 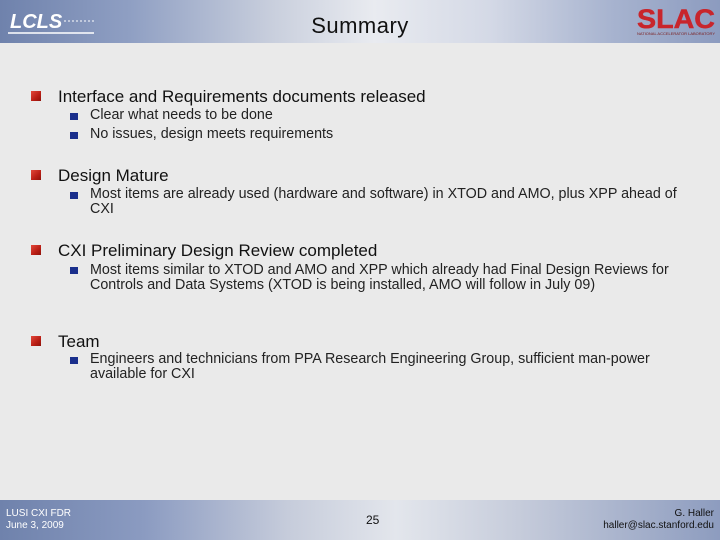 What do you see at coordinates (694, 513) in the screenshot?
I see `footer-author: G. Haller` at bounding box center [694, 513].